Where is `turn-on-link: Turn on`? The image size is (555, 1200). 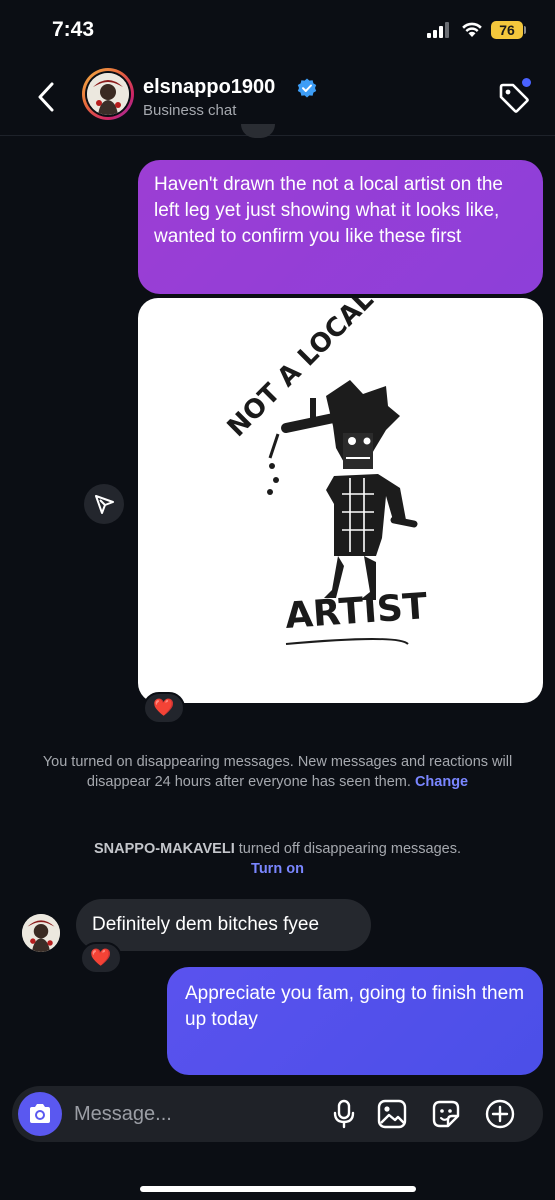
turn-on-link: Turn on is located at coordinates (277, 869).